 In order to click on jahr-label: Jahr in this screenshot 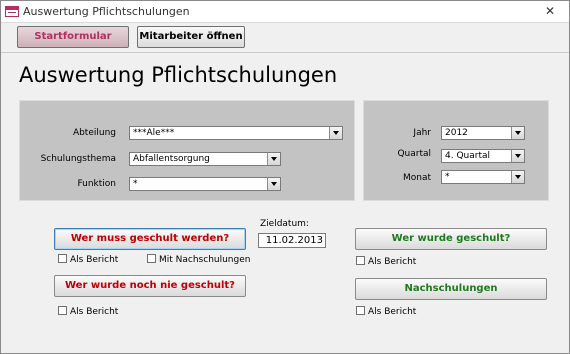, I will do `click(422, 133)`.